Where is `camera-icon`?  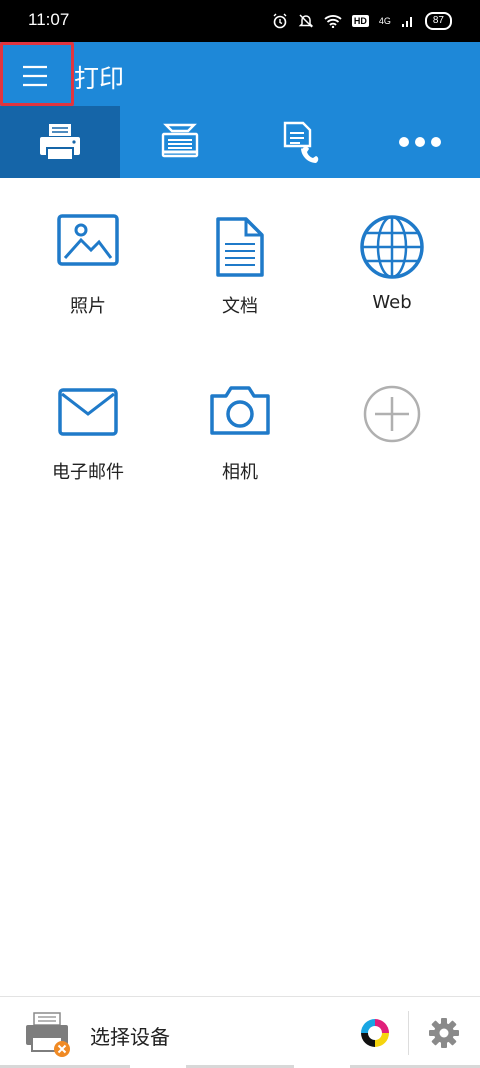 camera-icon is located at coordinates (240, 410).